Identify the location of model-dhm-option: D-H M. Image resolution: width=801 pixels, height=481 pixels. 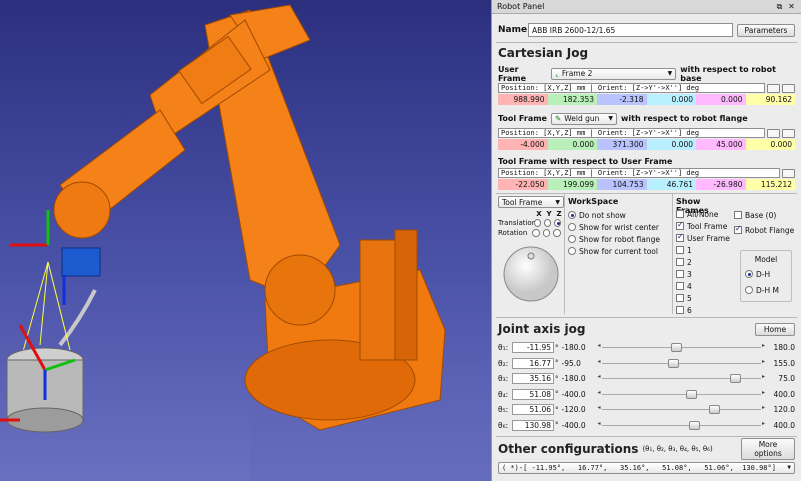
(766, 290).